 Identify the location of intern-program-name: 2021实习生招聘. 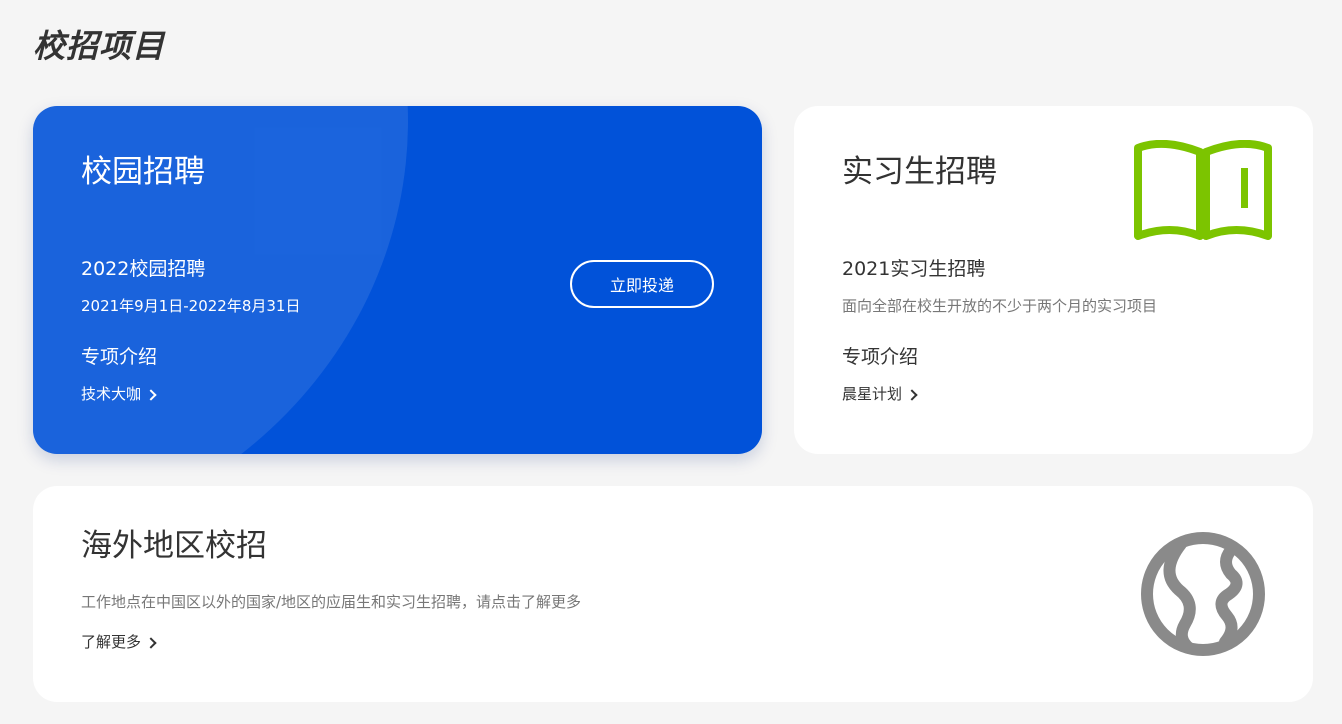
(914, 269).